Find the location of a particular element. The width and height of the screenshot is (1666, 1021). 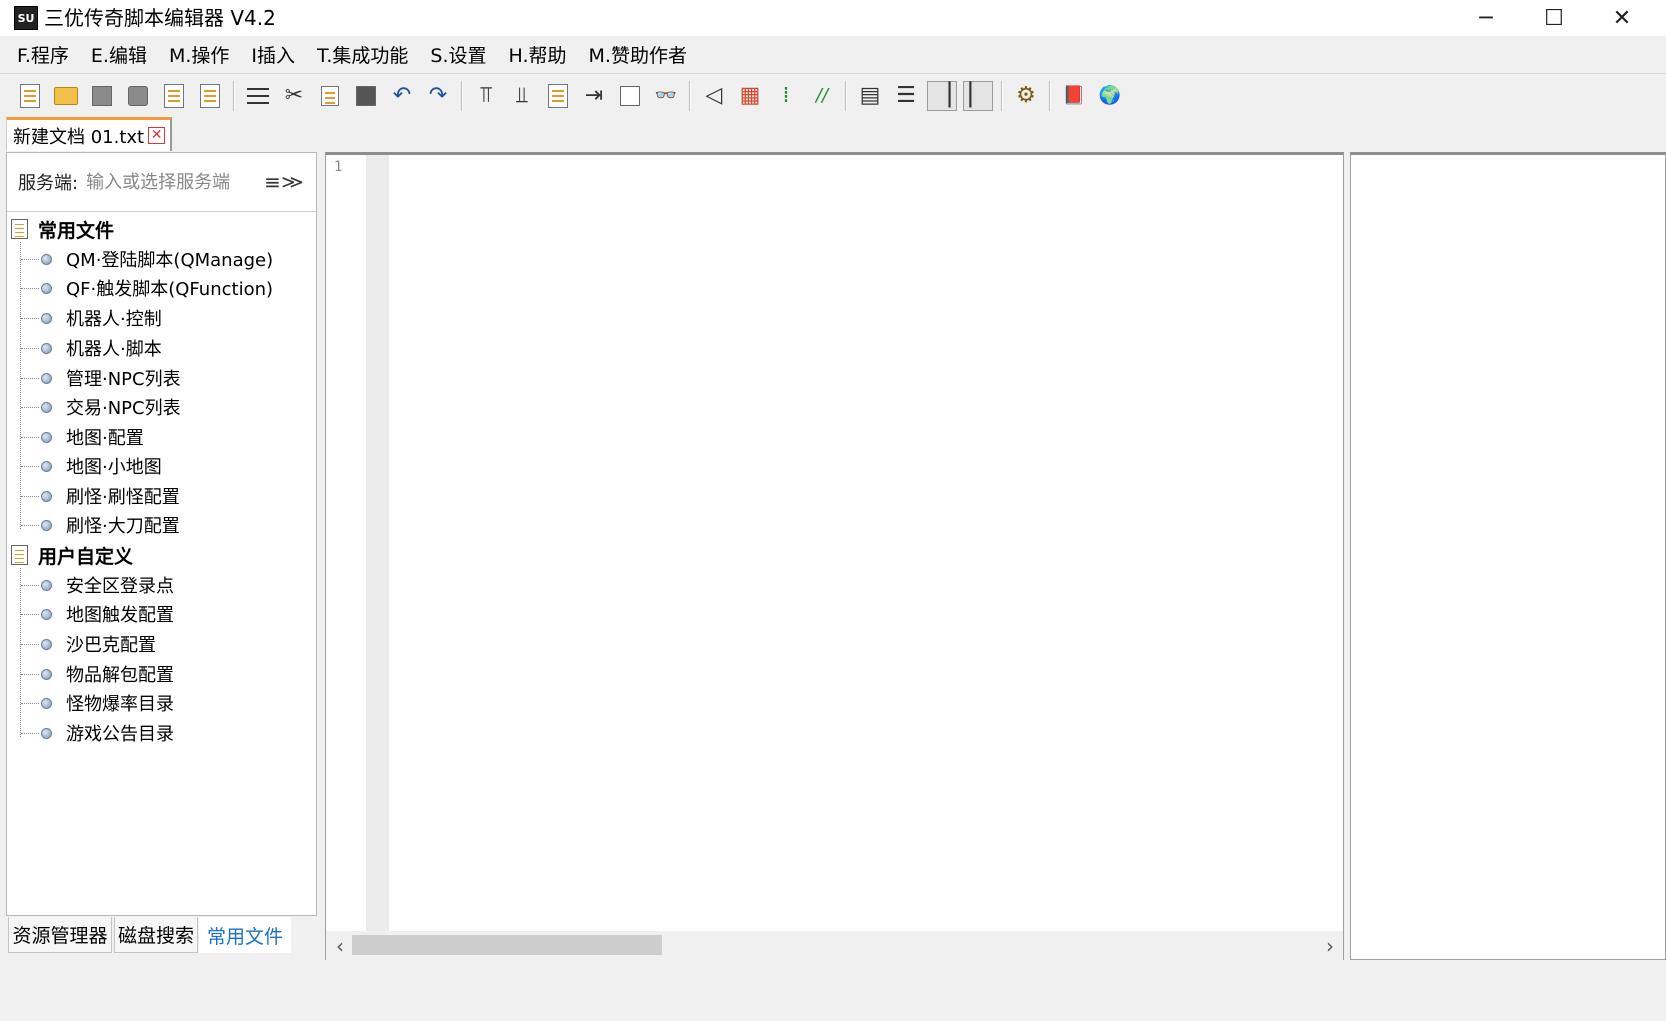

insert-file-button is located at coordinates (558, 96).